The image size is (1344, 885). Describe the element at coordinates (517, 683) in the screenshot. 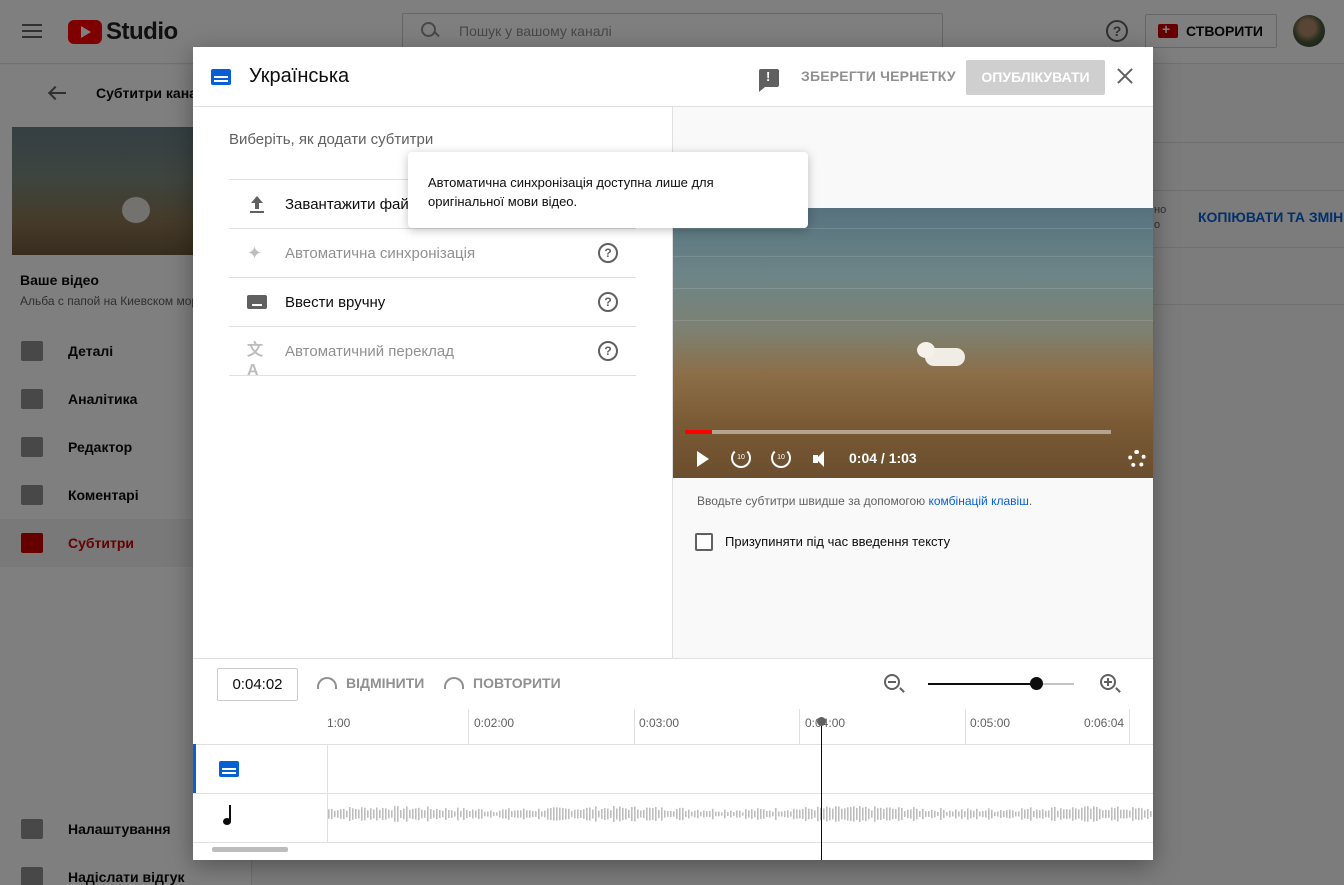

I see `redo-button: ПОВТОРИТИ` at that location.